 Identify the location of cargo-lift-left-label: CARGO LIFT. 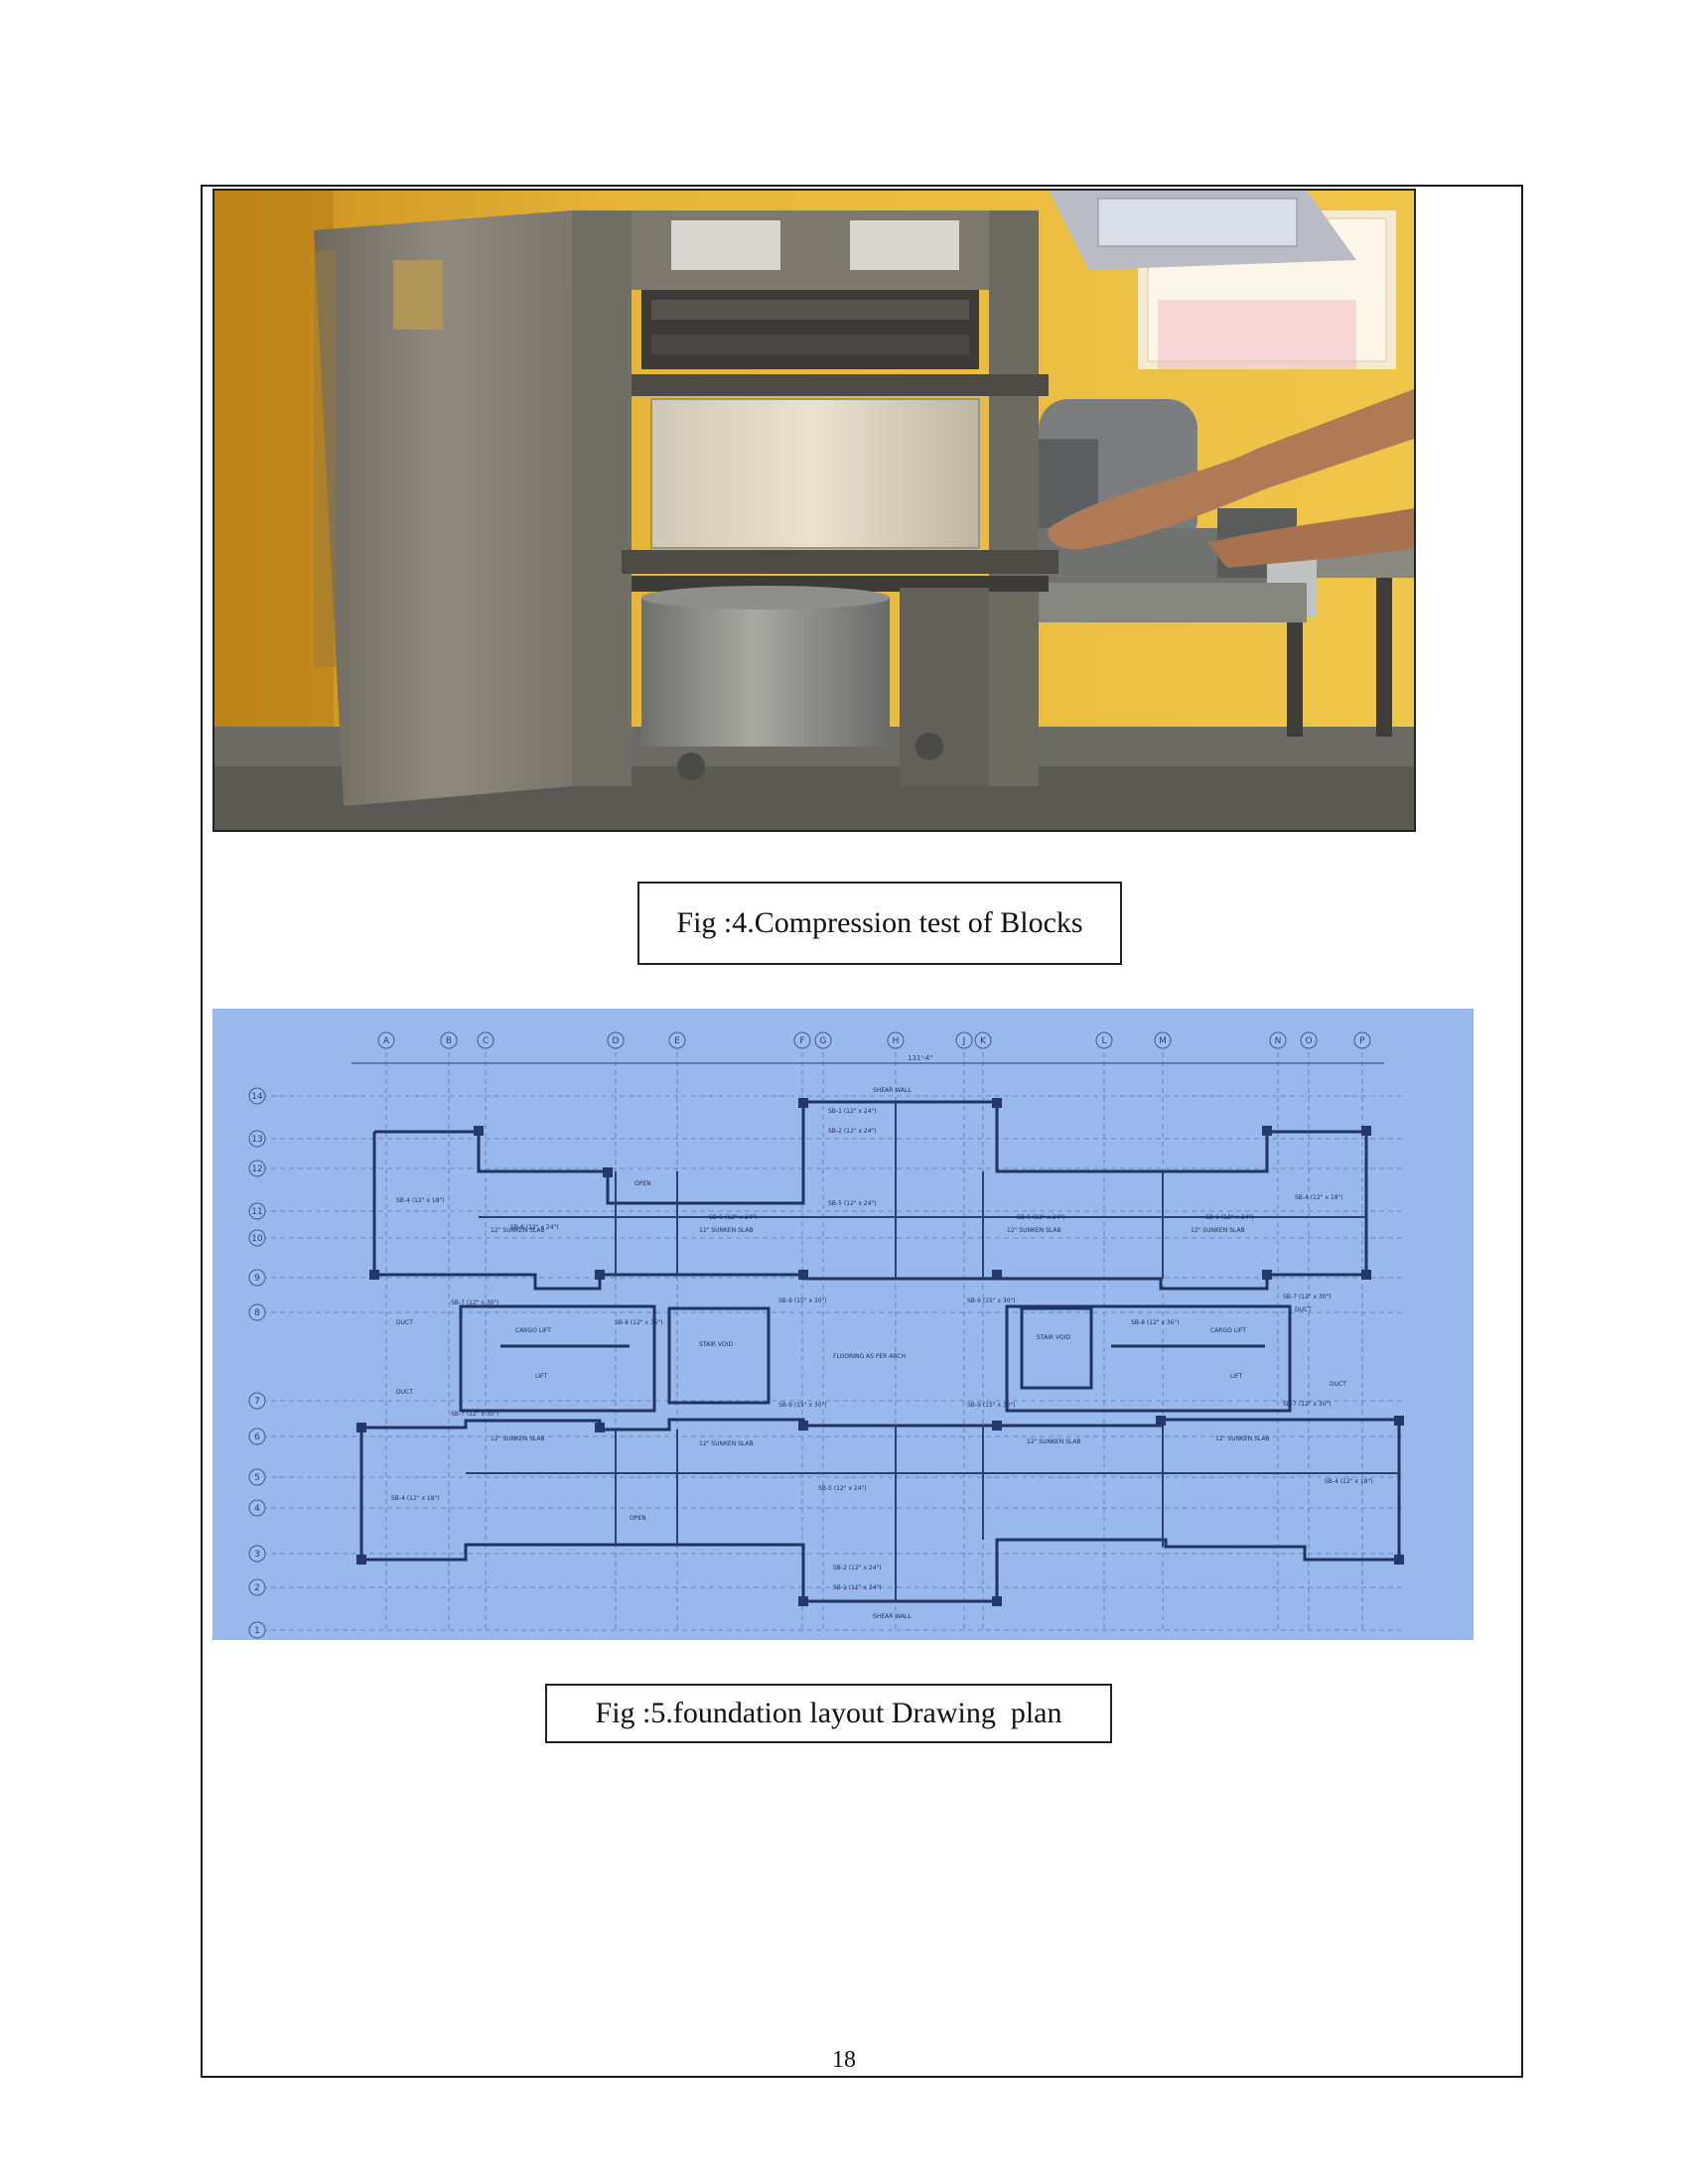
(533, 1330).